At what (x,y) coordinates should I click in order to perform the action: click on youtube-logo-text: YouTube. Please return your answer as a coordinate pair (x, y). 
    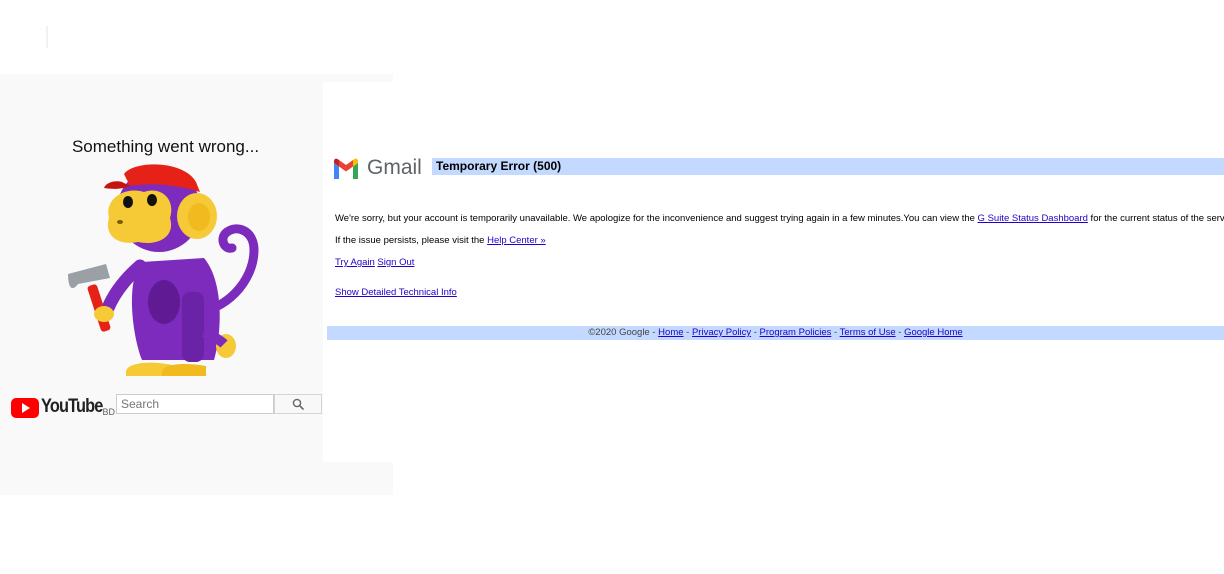
    Looking at the image, I should click on (72, 406).